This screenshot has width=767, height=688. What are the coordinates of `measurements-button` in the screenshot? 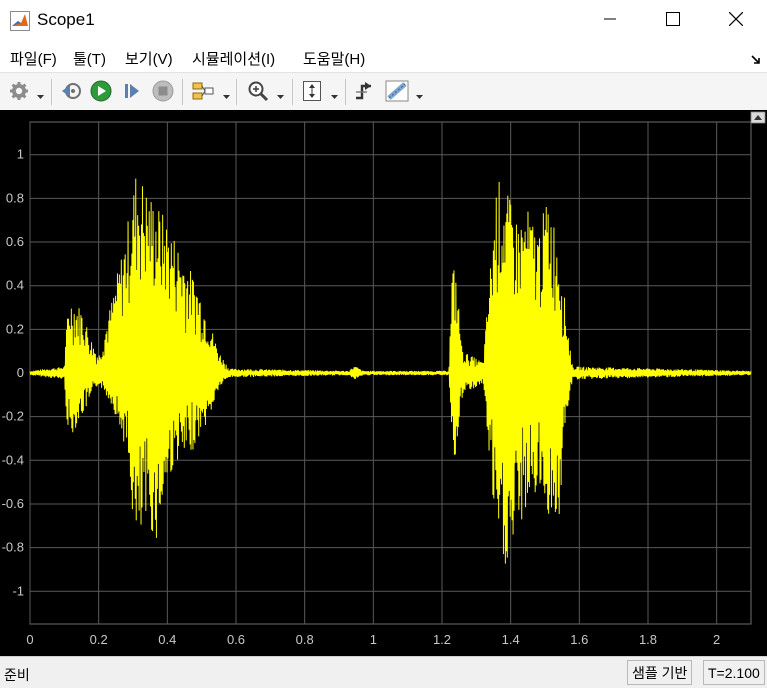 It's located at (397, 91).